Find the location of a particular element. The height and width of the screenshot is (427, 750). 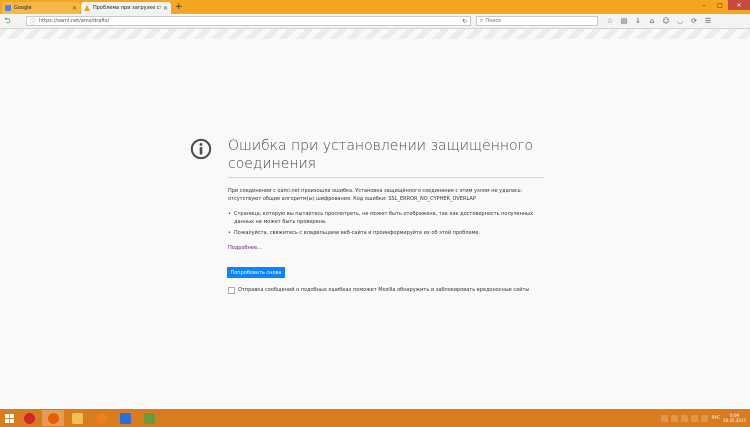

taskbar-app-firefox is located at coordinates (53, 418).